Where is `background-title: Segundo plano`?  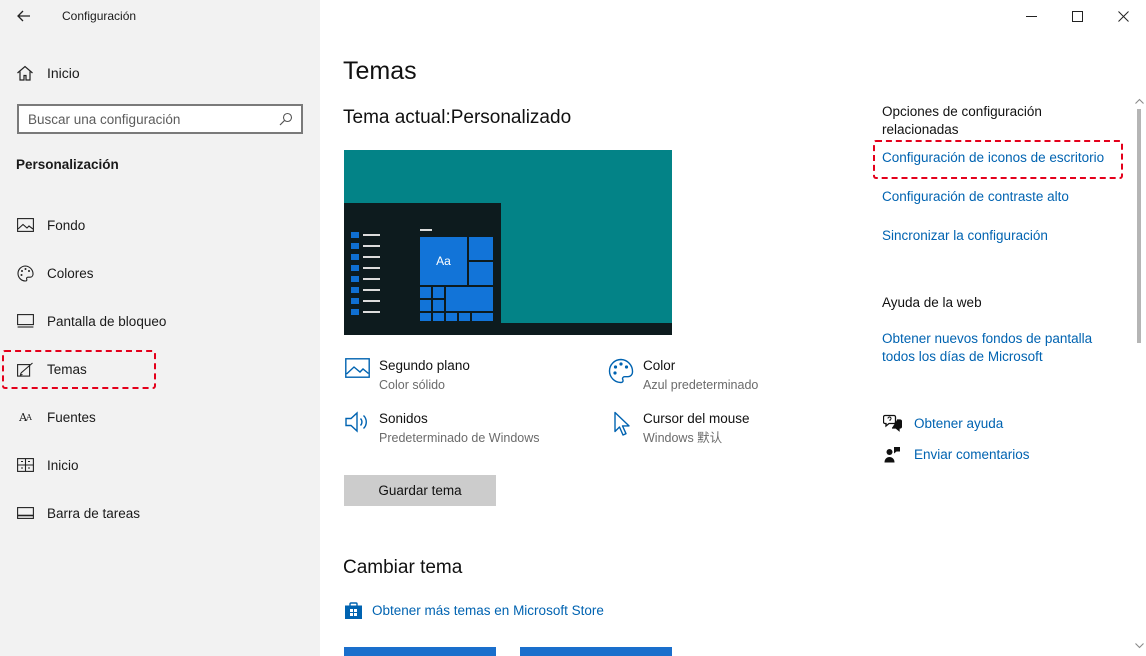 background-title: Segundo plano is located at coordinates (424, 365).